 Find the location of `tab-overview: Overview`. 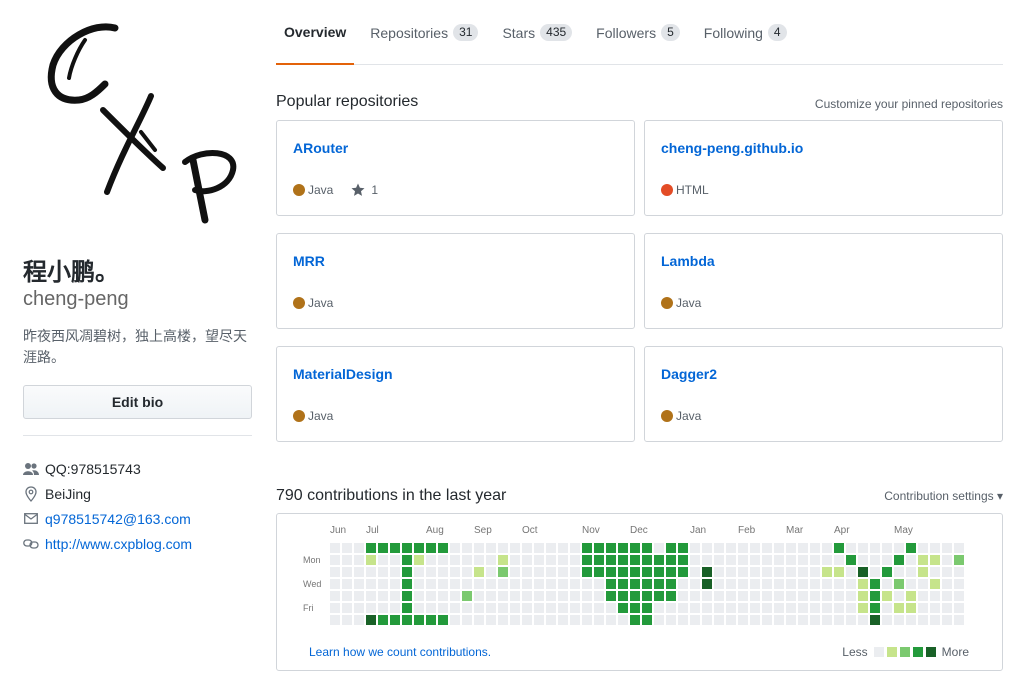

tab-overview: Overview is located at coordinates (315, 32).